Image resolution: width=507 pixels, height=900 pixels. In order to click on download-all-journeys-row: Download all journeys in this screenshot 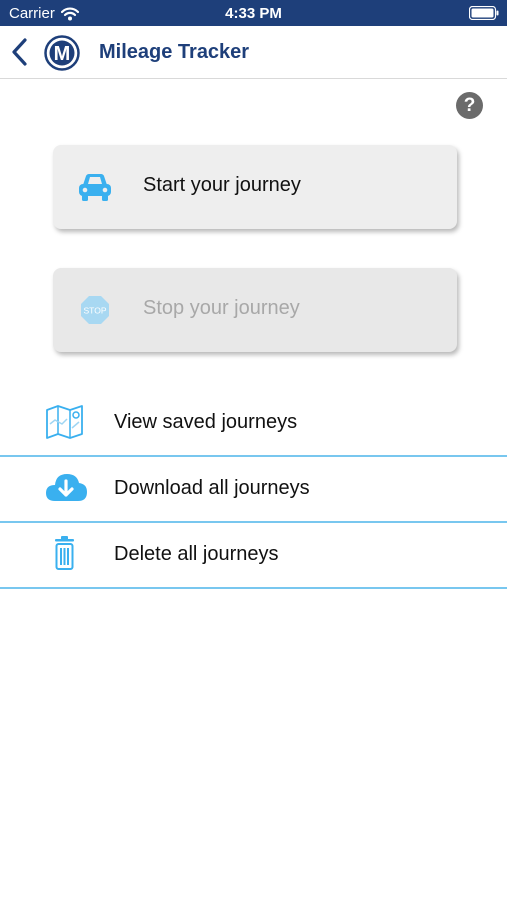, I will do `click(253, 489)`.